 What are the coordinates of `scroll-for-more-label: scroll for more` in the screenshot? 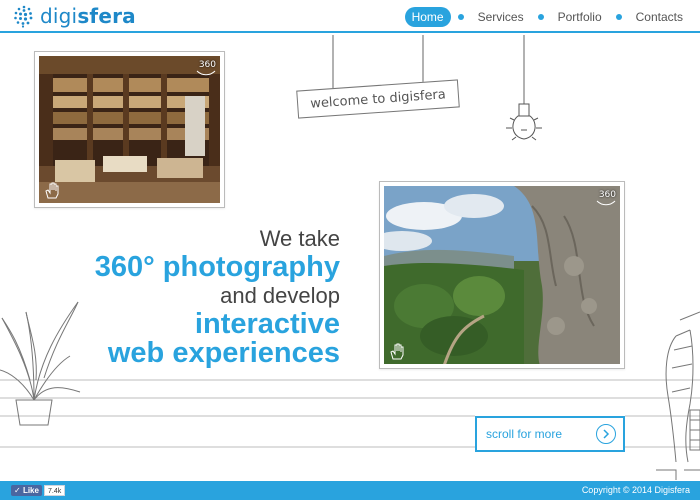 It's located at (524, 434).